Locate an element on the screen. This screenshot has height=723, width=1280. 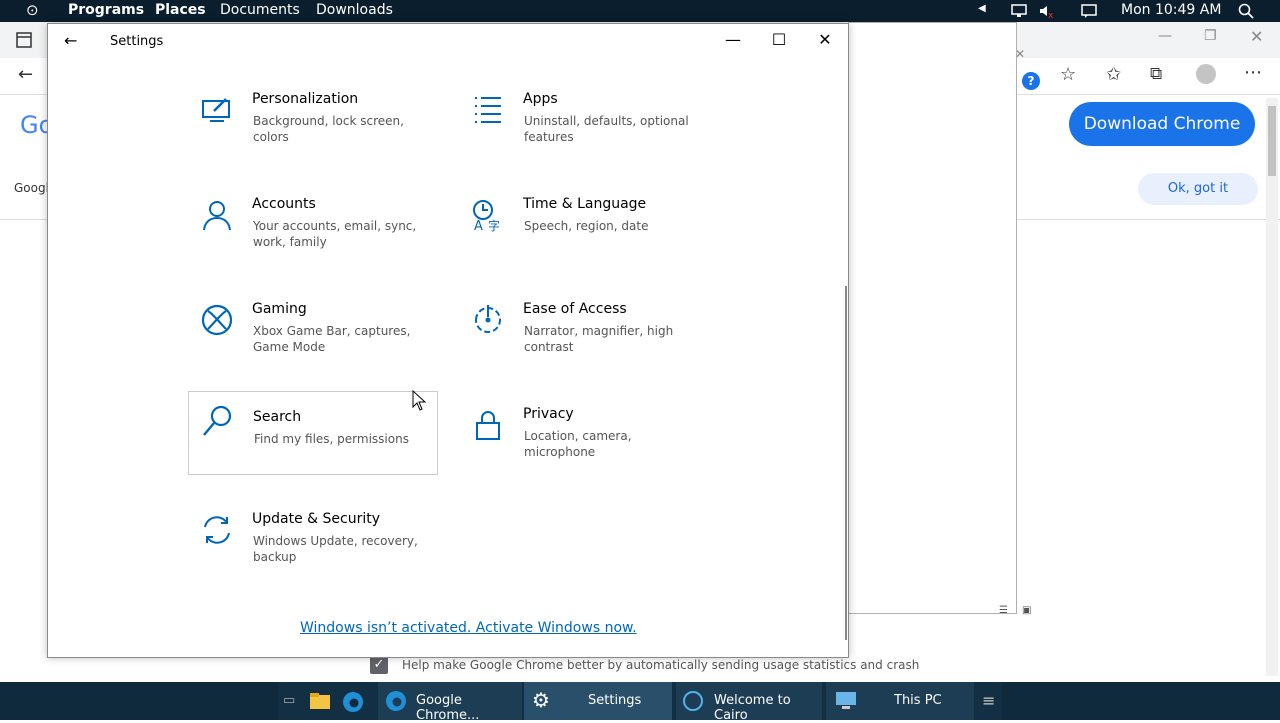
tile-description: Background, lock screen, colors is located at coordinates (328, 129).